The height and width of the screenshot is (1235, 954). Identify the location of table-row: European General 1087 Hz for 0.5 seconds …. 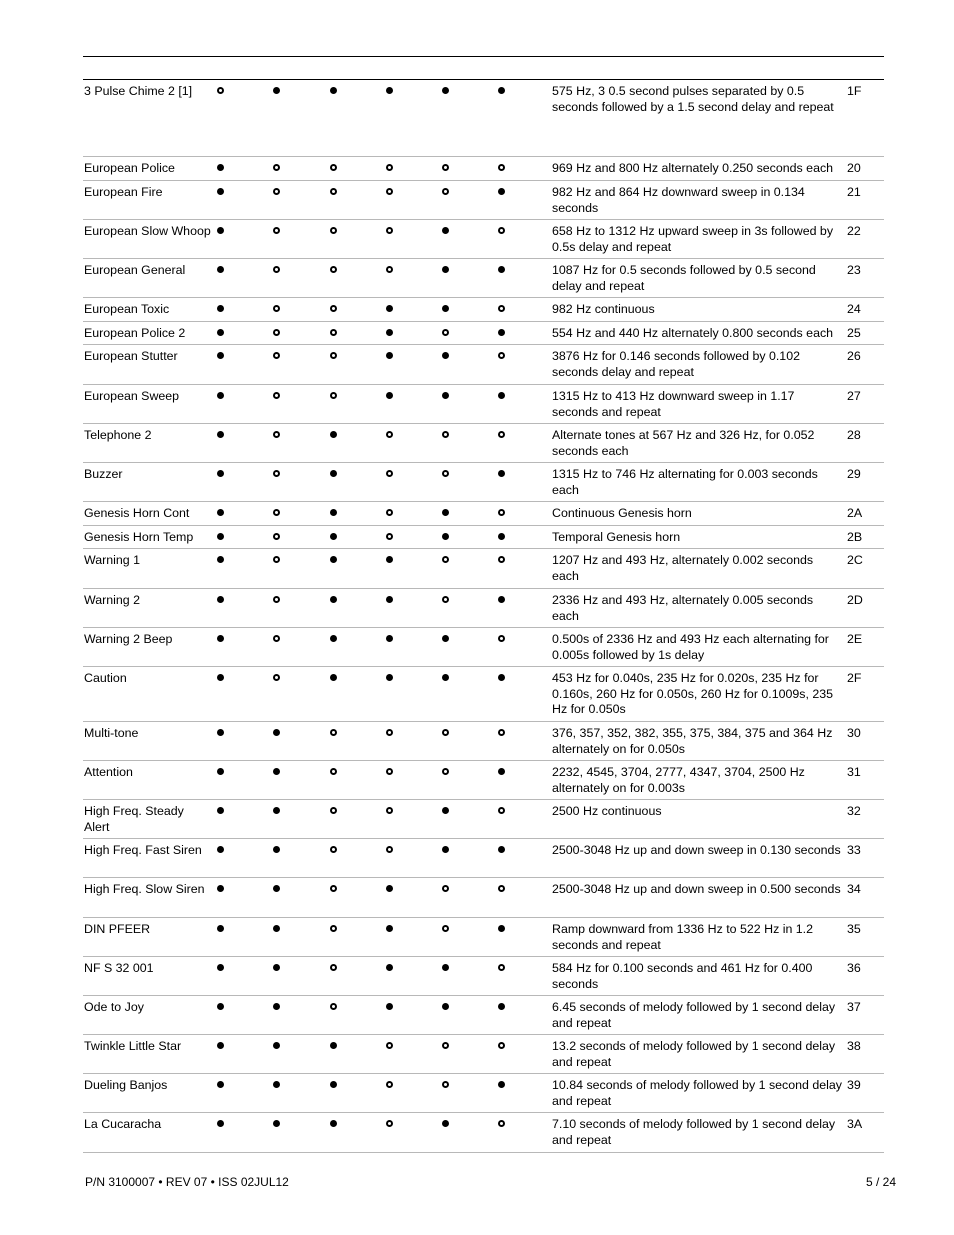
(483, 278).